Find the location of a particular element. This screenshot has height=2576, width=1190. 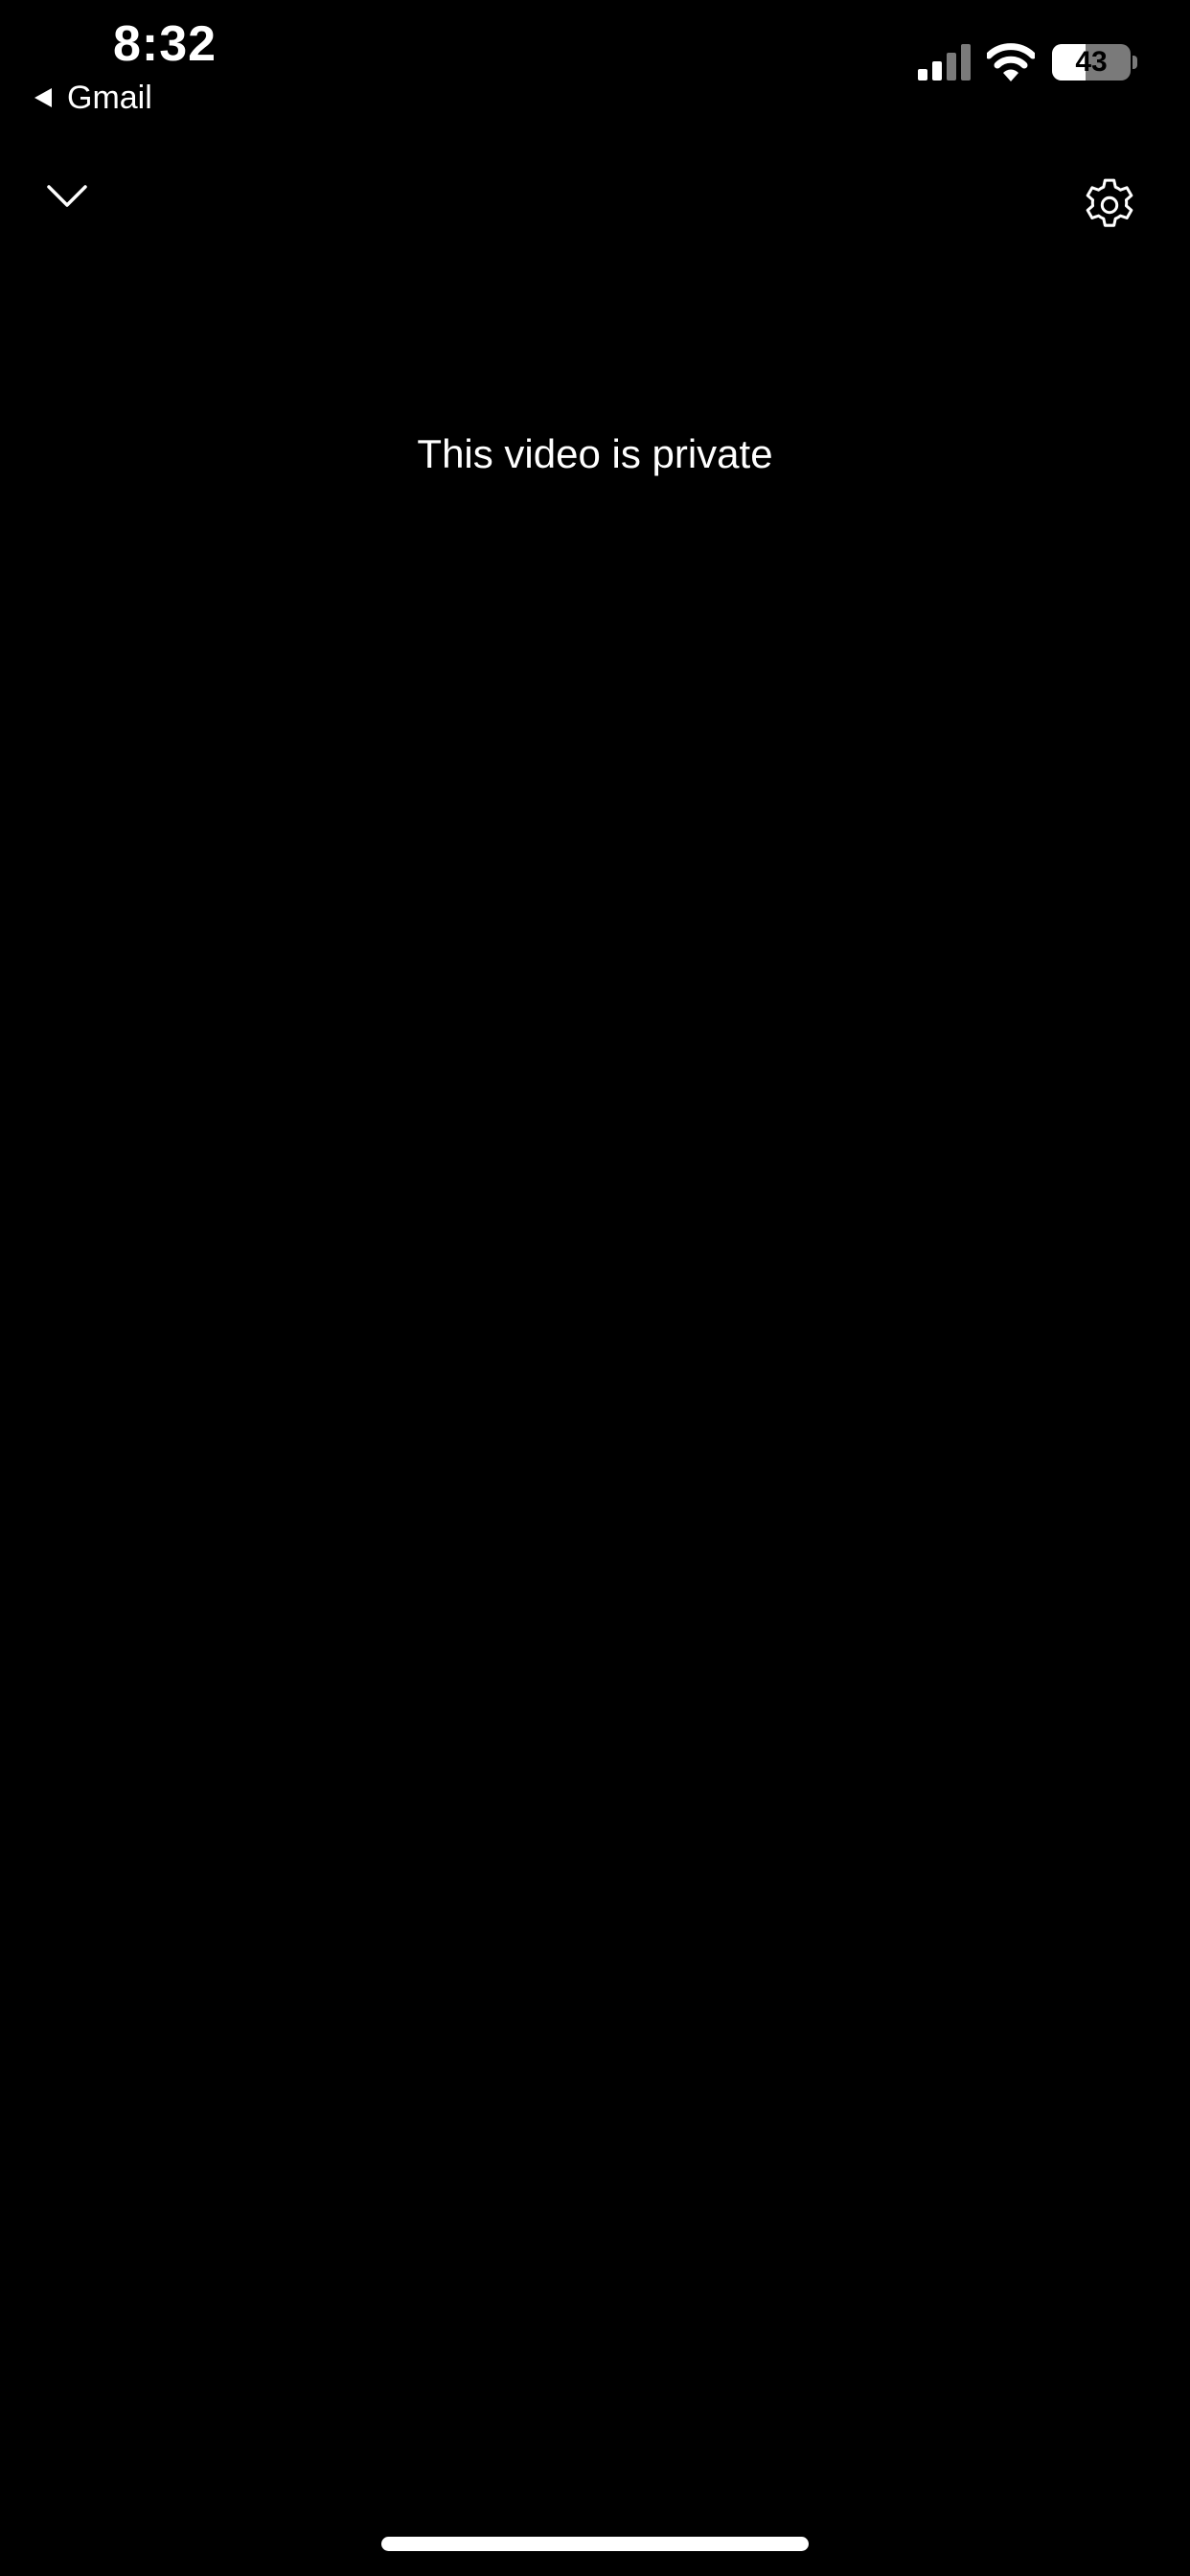

chevron-down-icon is located at coordinates (67, 196).